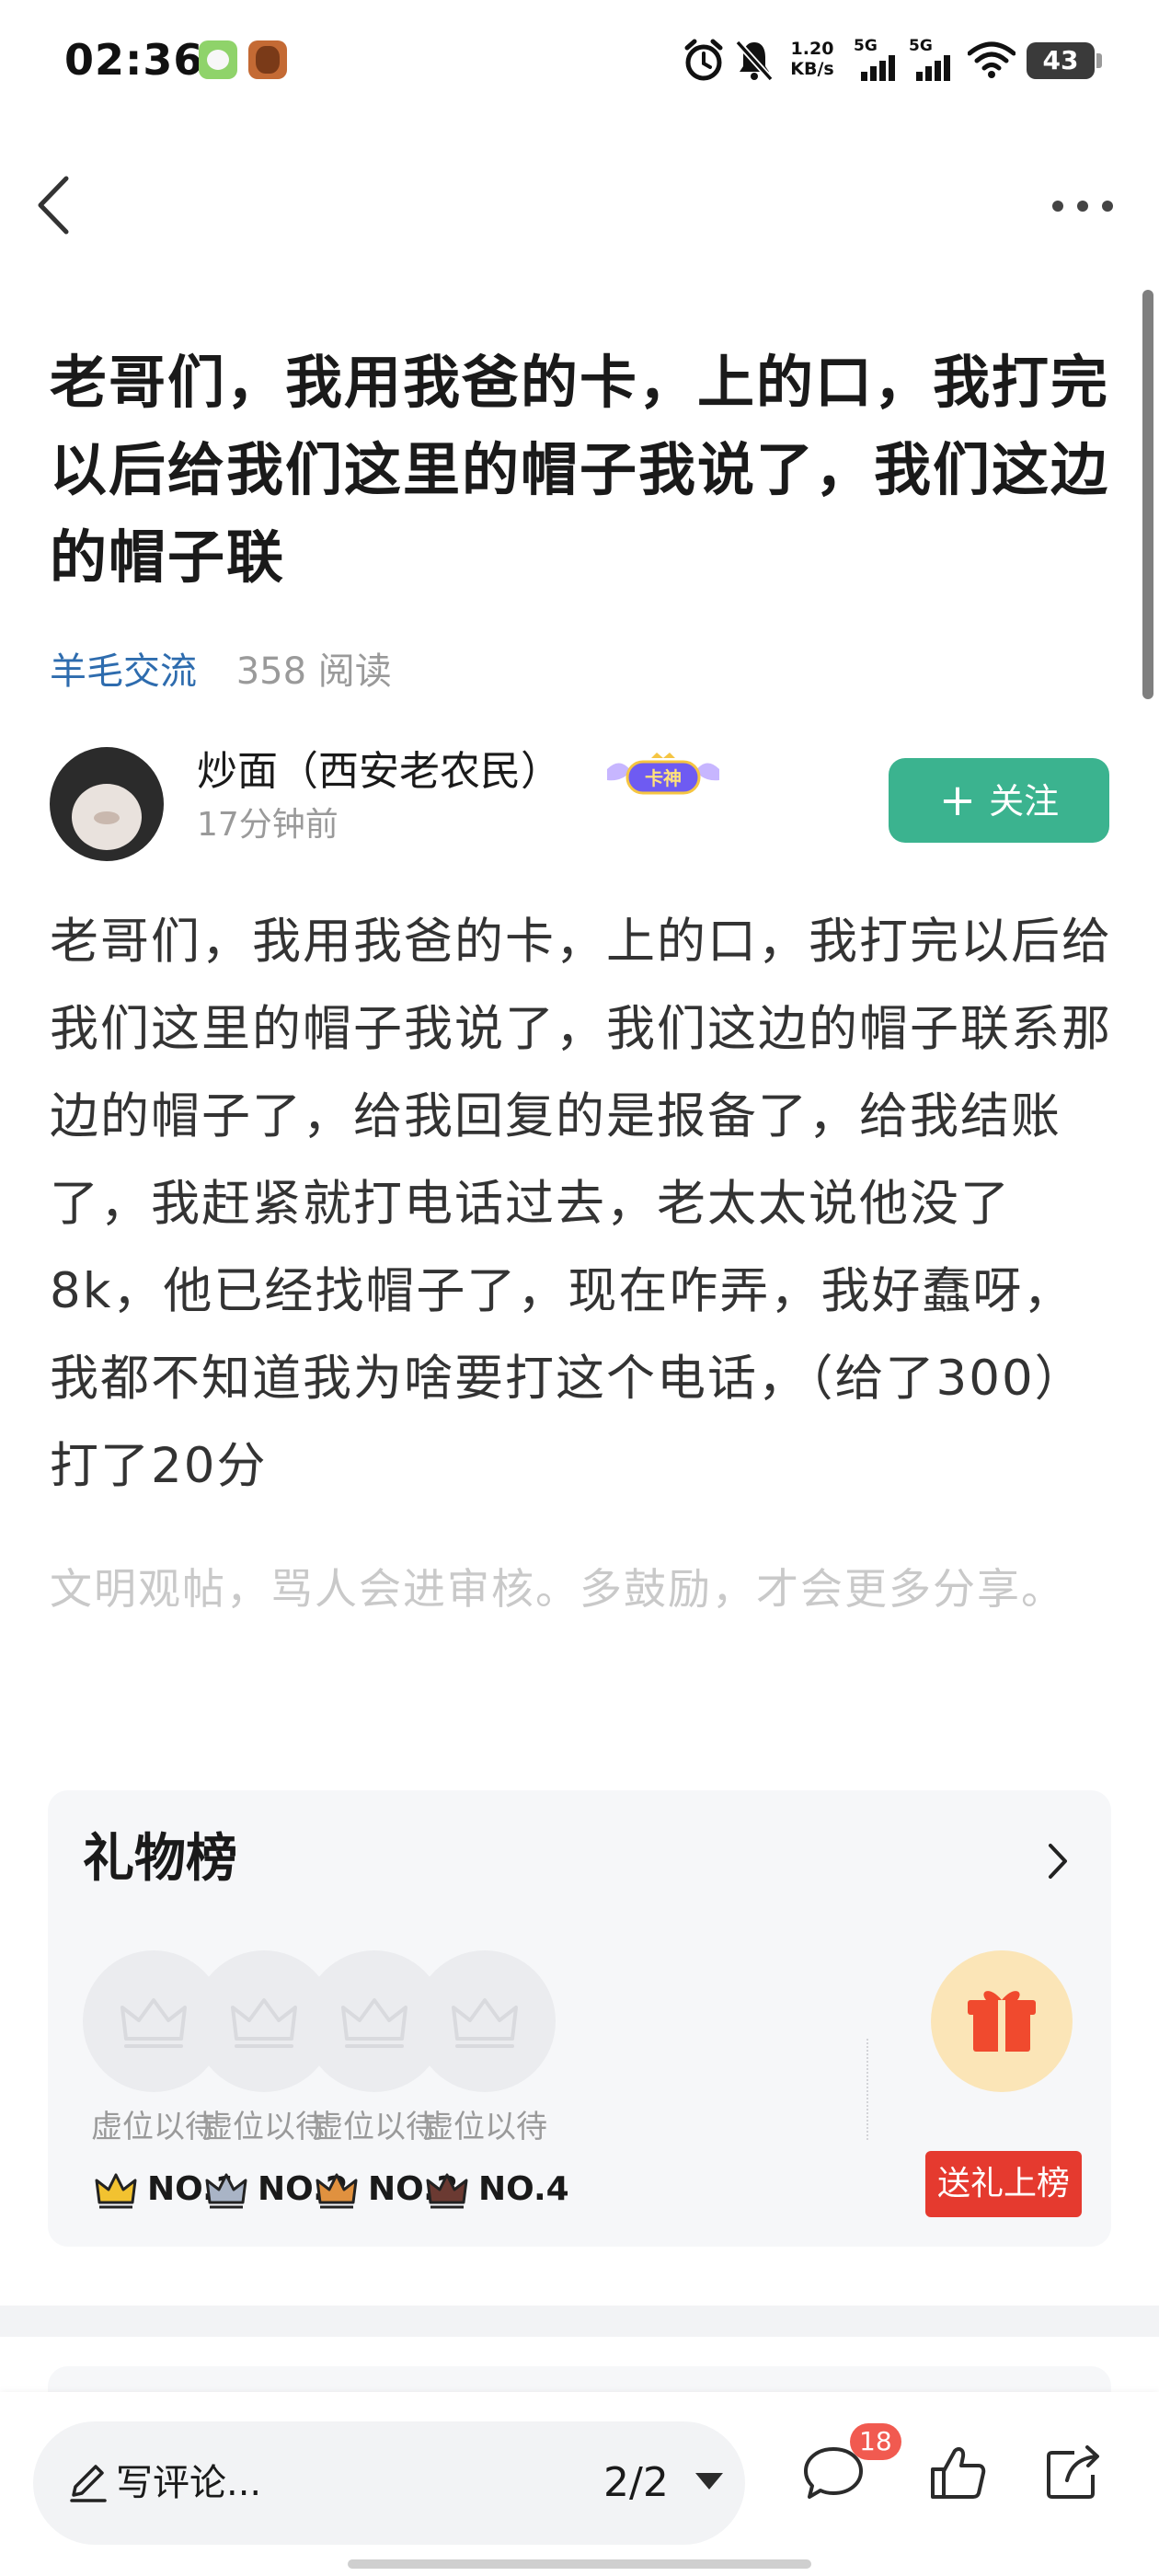  Describe the element at coordinates (268, 825) in the screenshot. I see `post-time: 17分钟前` at that location.